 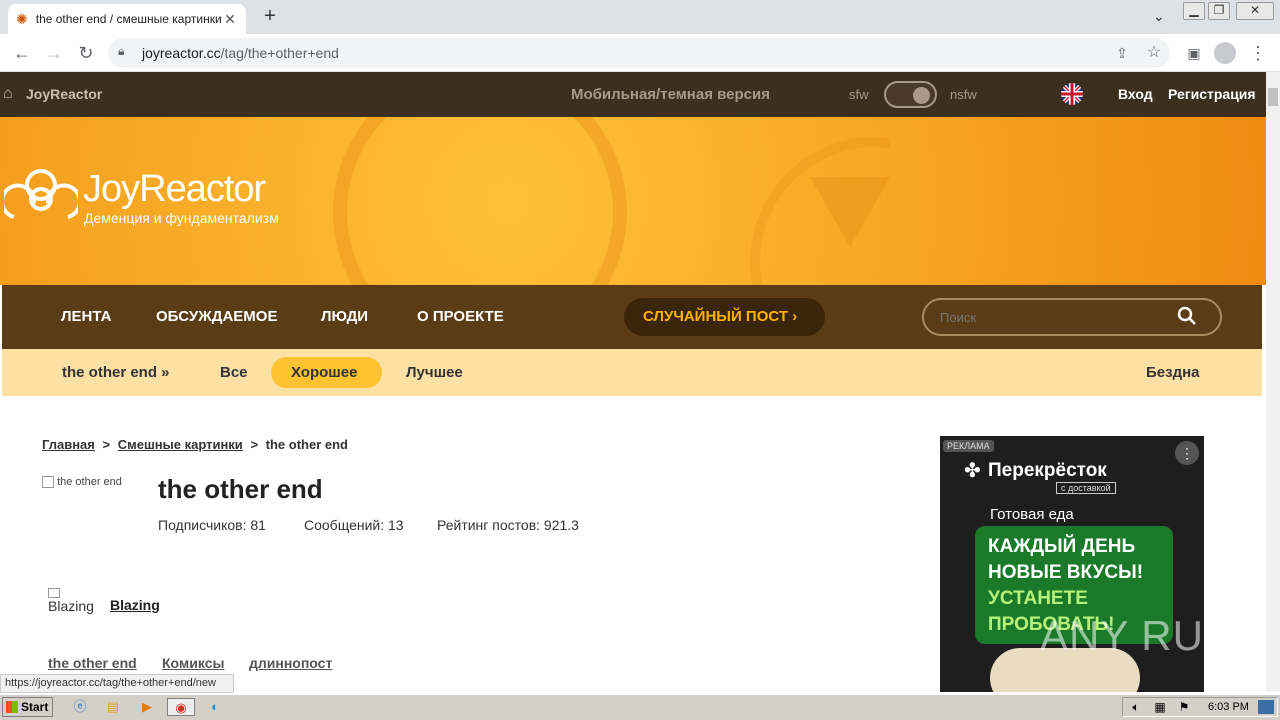 I want to click on author-avatar-placeholder: Blazing, so click(x=74, y=601).